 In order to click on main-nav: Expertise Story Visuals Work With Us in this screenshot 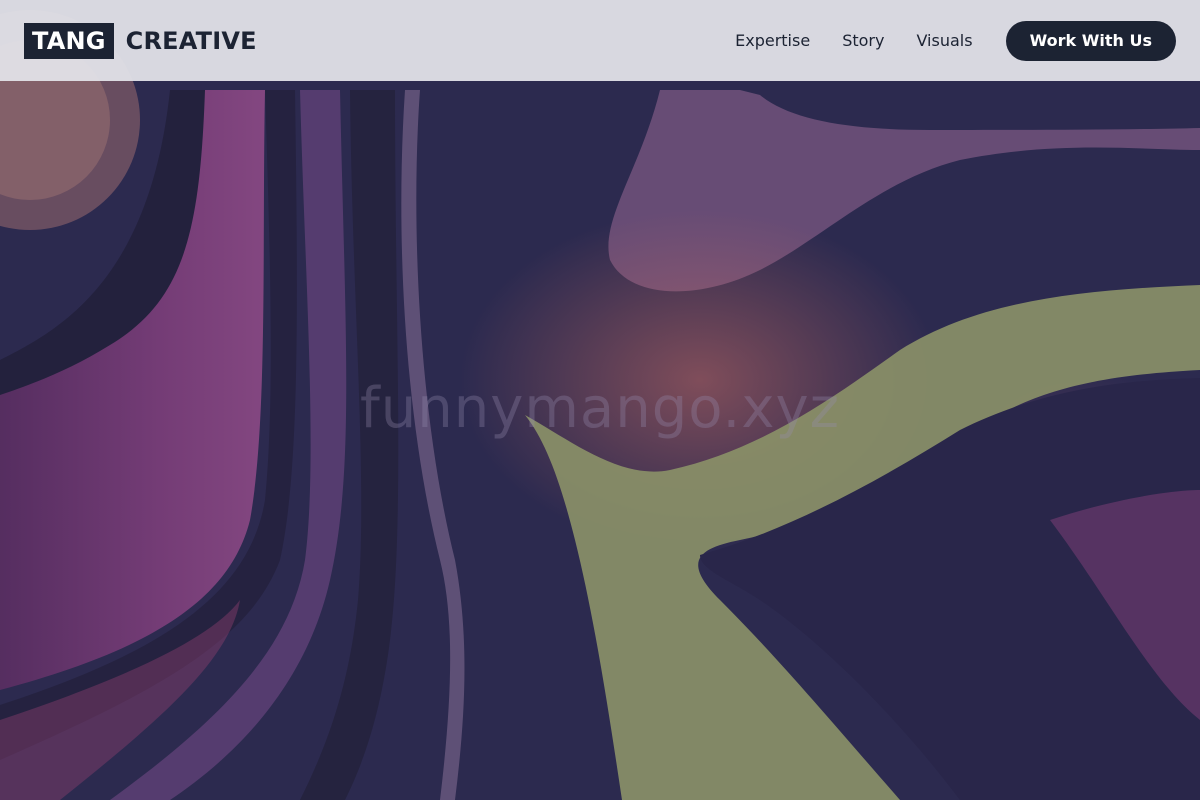, I will do `click(955, 40)`.